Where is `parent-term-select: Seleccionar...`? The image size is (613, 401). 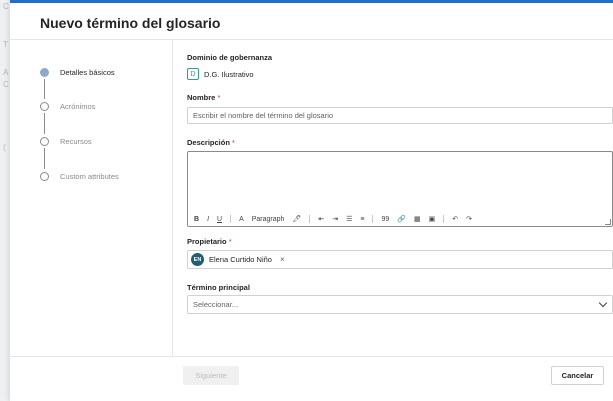
parent-term-select: Seleccionar... is located at coordinates (400, 304).